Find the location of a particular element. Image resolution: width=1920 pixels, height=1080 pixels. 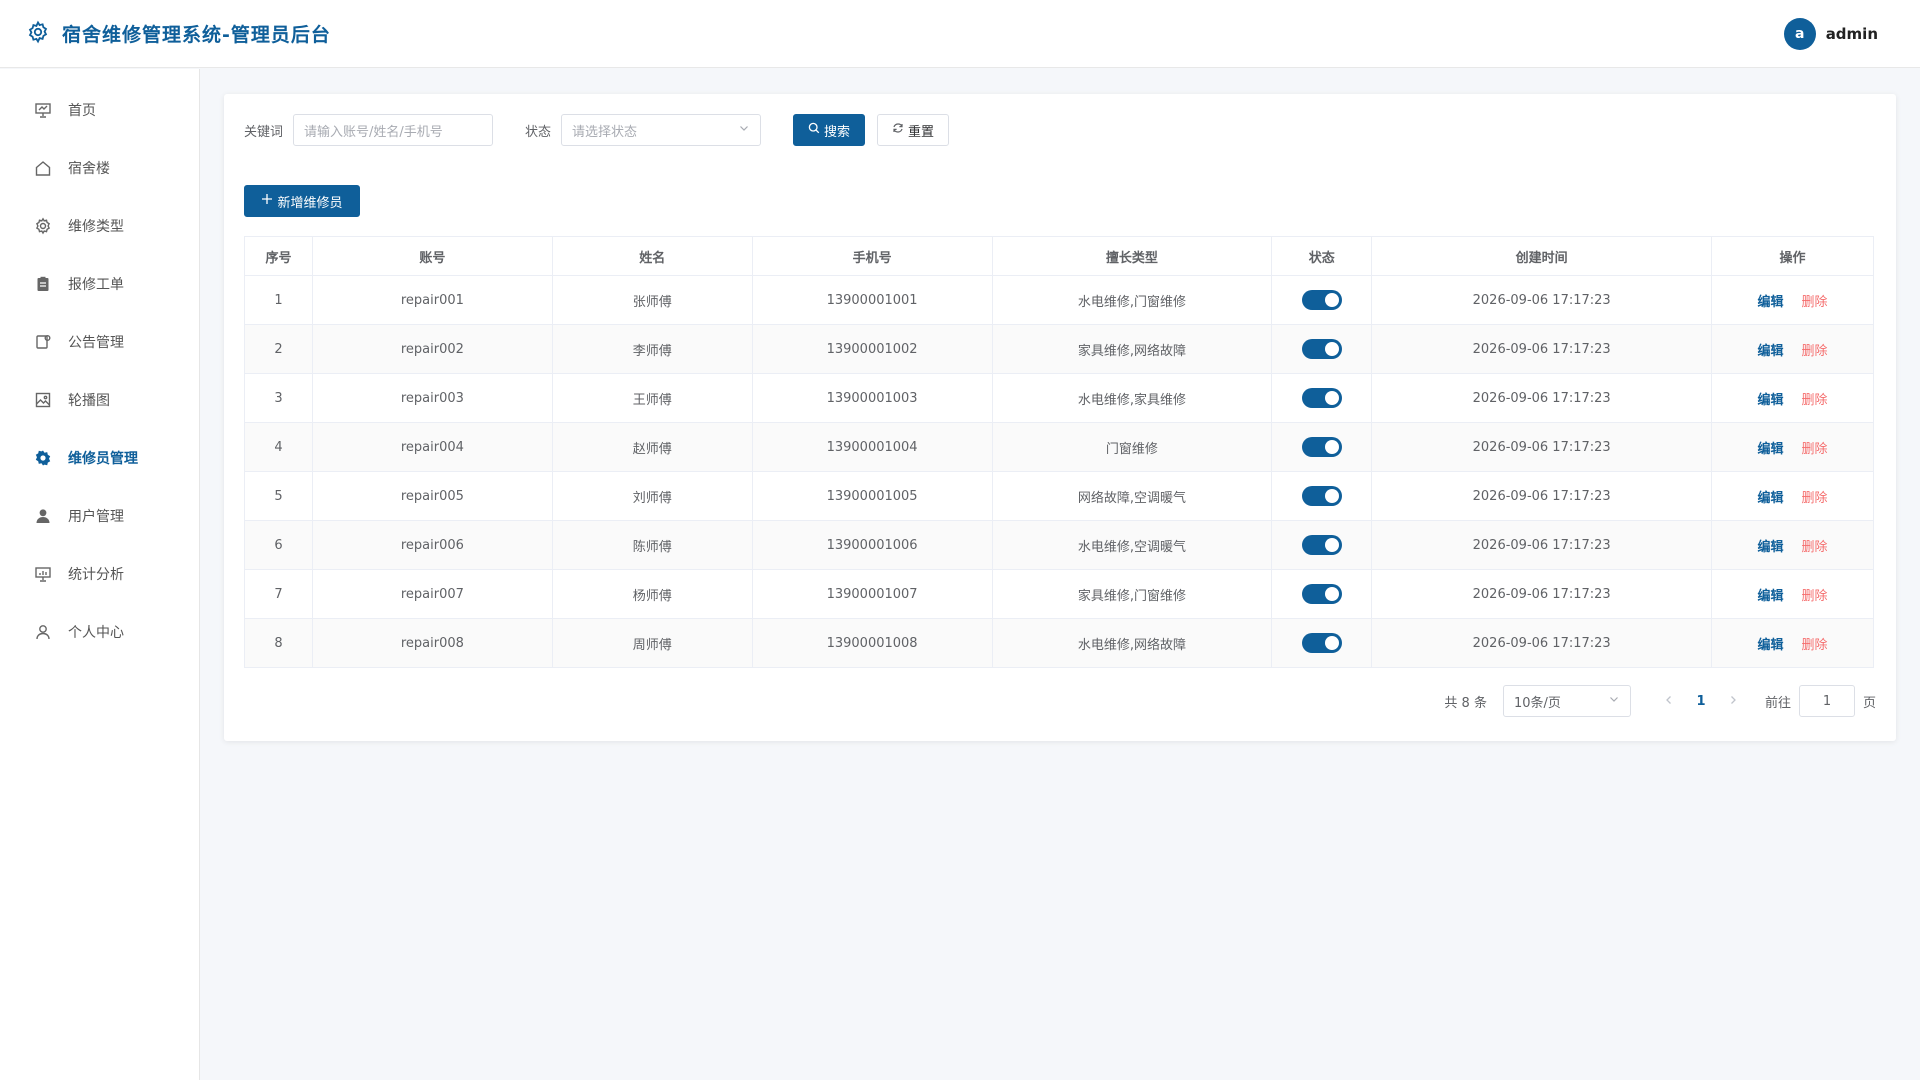

cell-no: 1 is located at coordinates (278, 300).